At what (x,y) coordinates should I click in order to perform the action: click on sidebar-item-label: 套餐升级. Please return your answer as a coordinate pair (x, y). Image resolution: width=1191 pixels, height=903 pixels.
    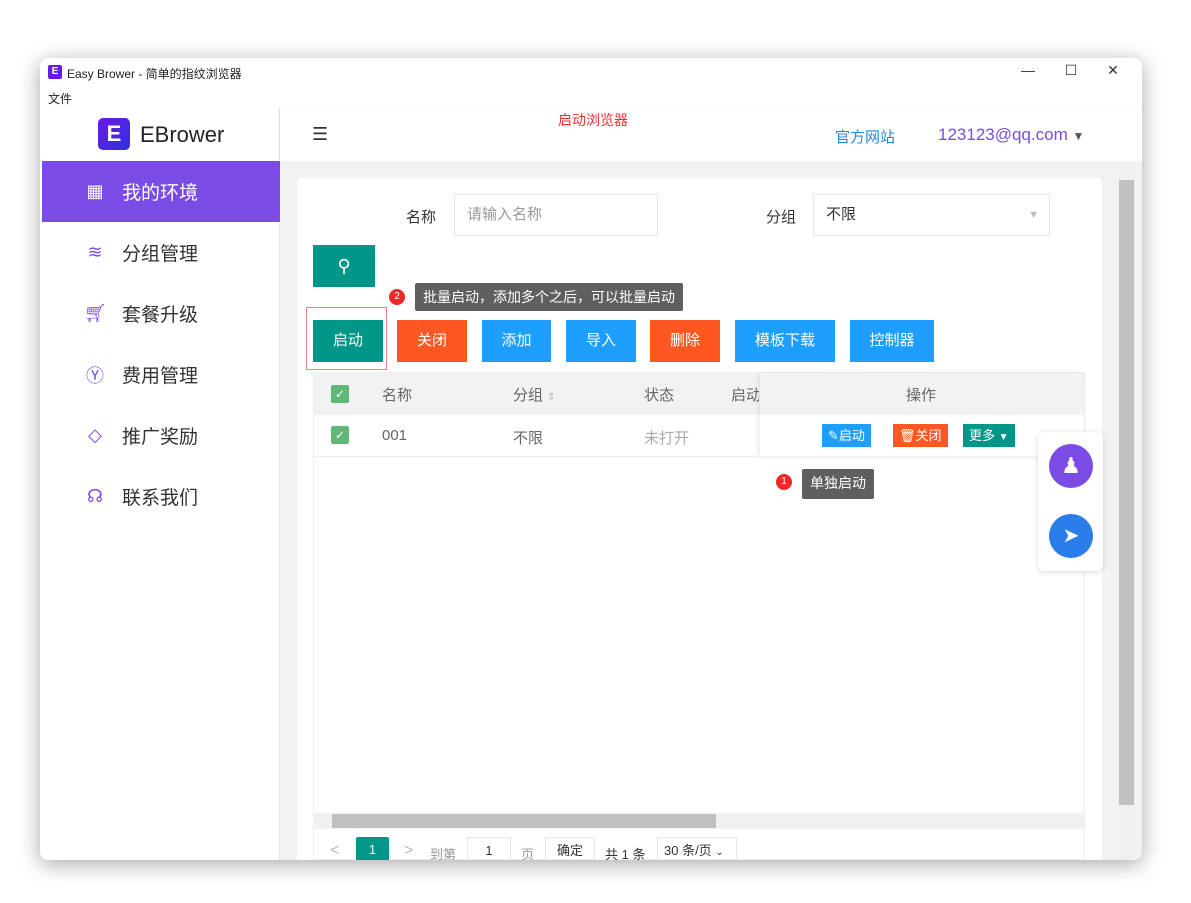
    Looking at the image, I should click on (160, 315).